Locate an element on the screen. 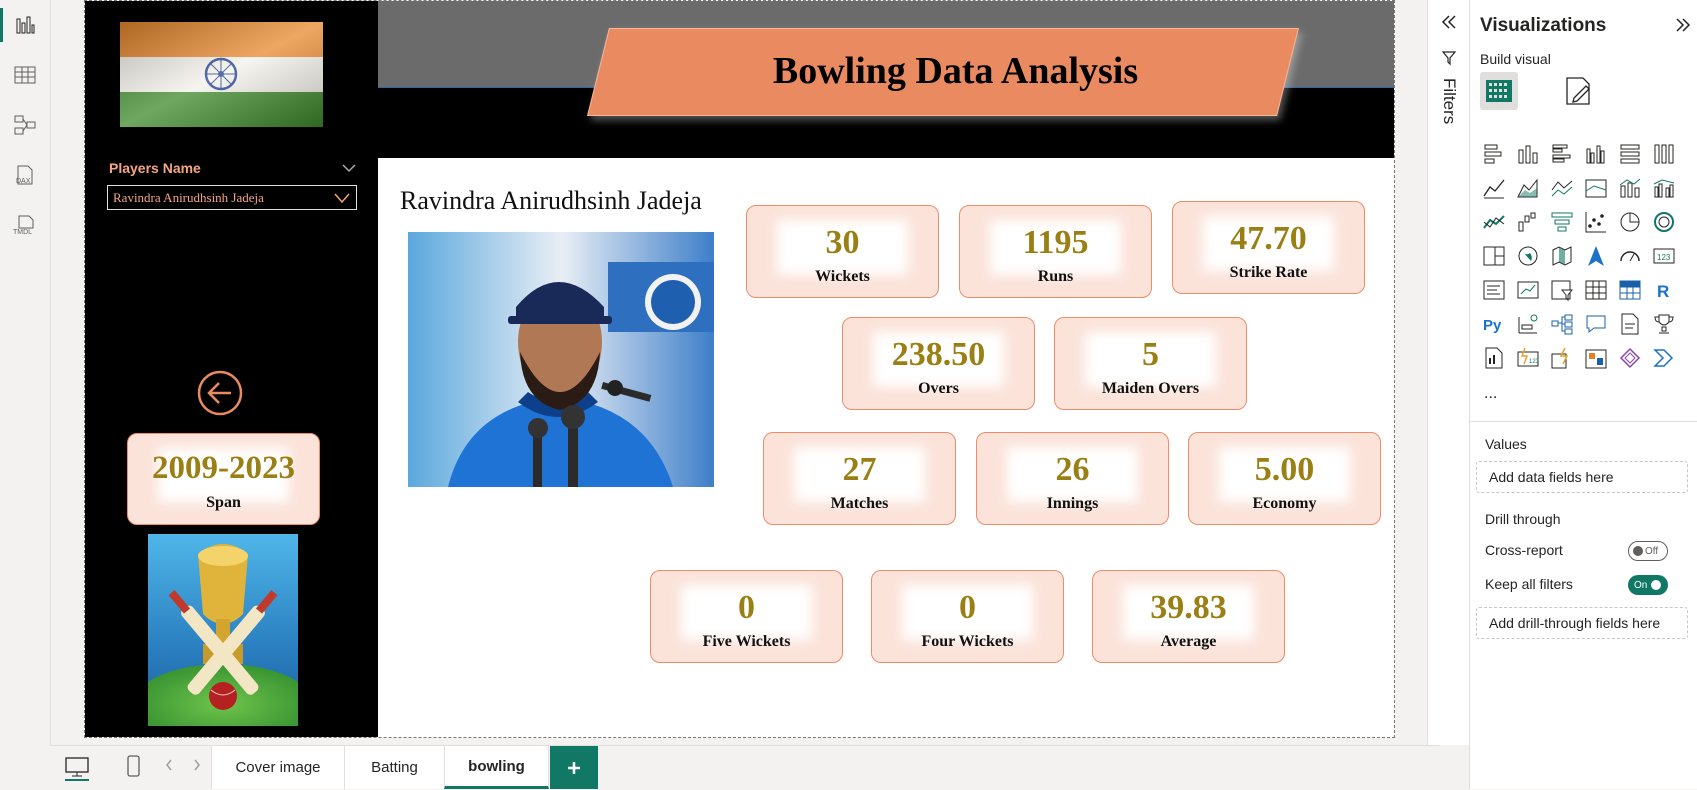  cross-report-toggle: Off is located at coordinates (1648, 551).